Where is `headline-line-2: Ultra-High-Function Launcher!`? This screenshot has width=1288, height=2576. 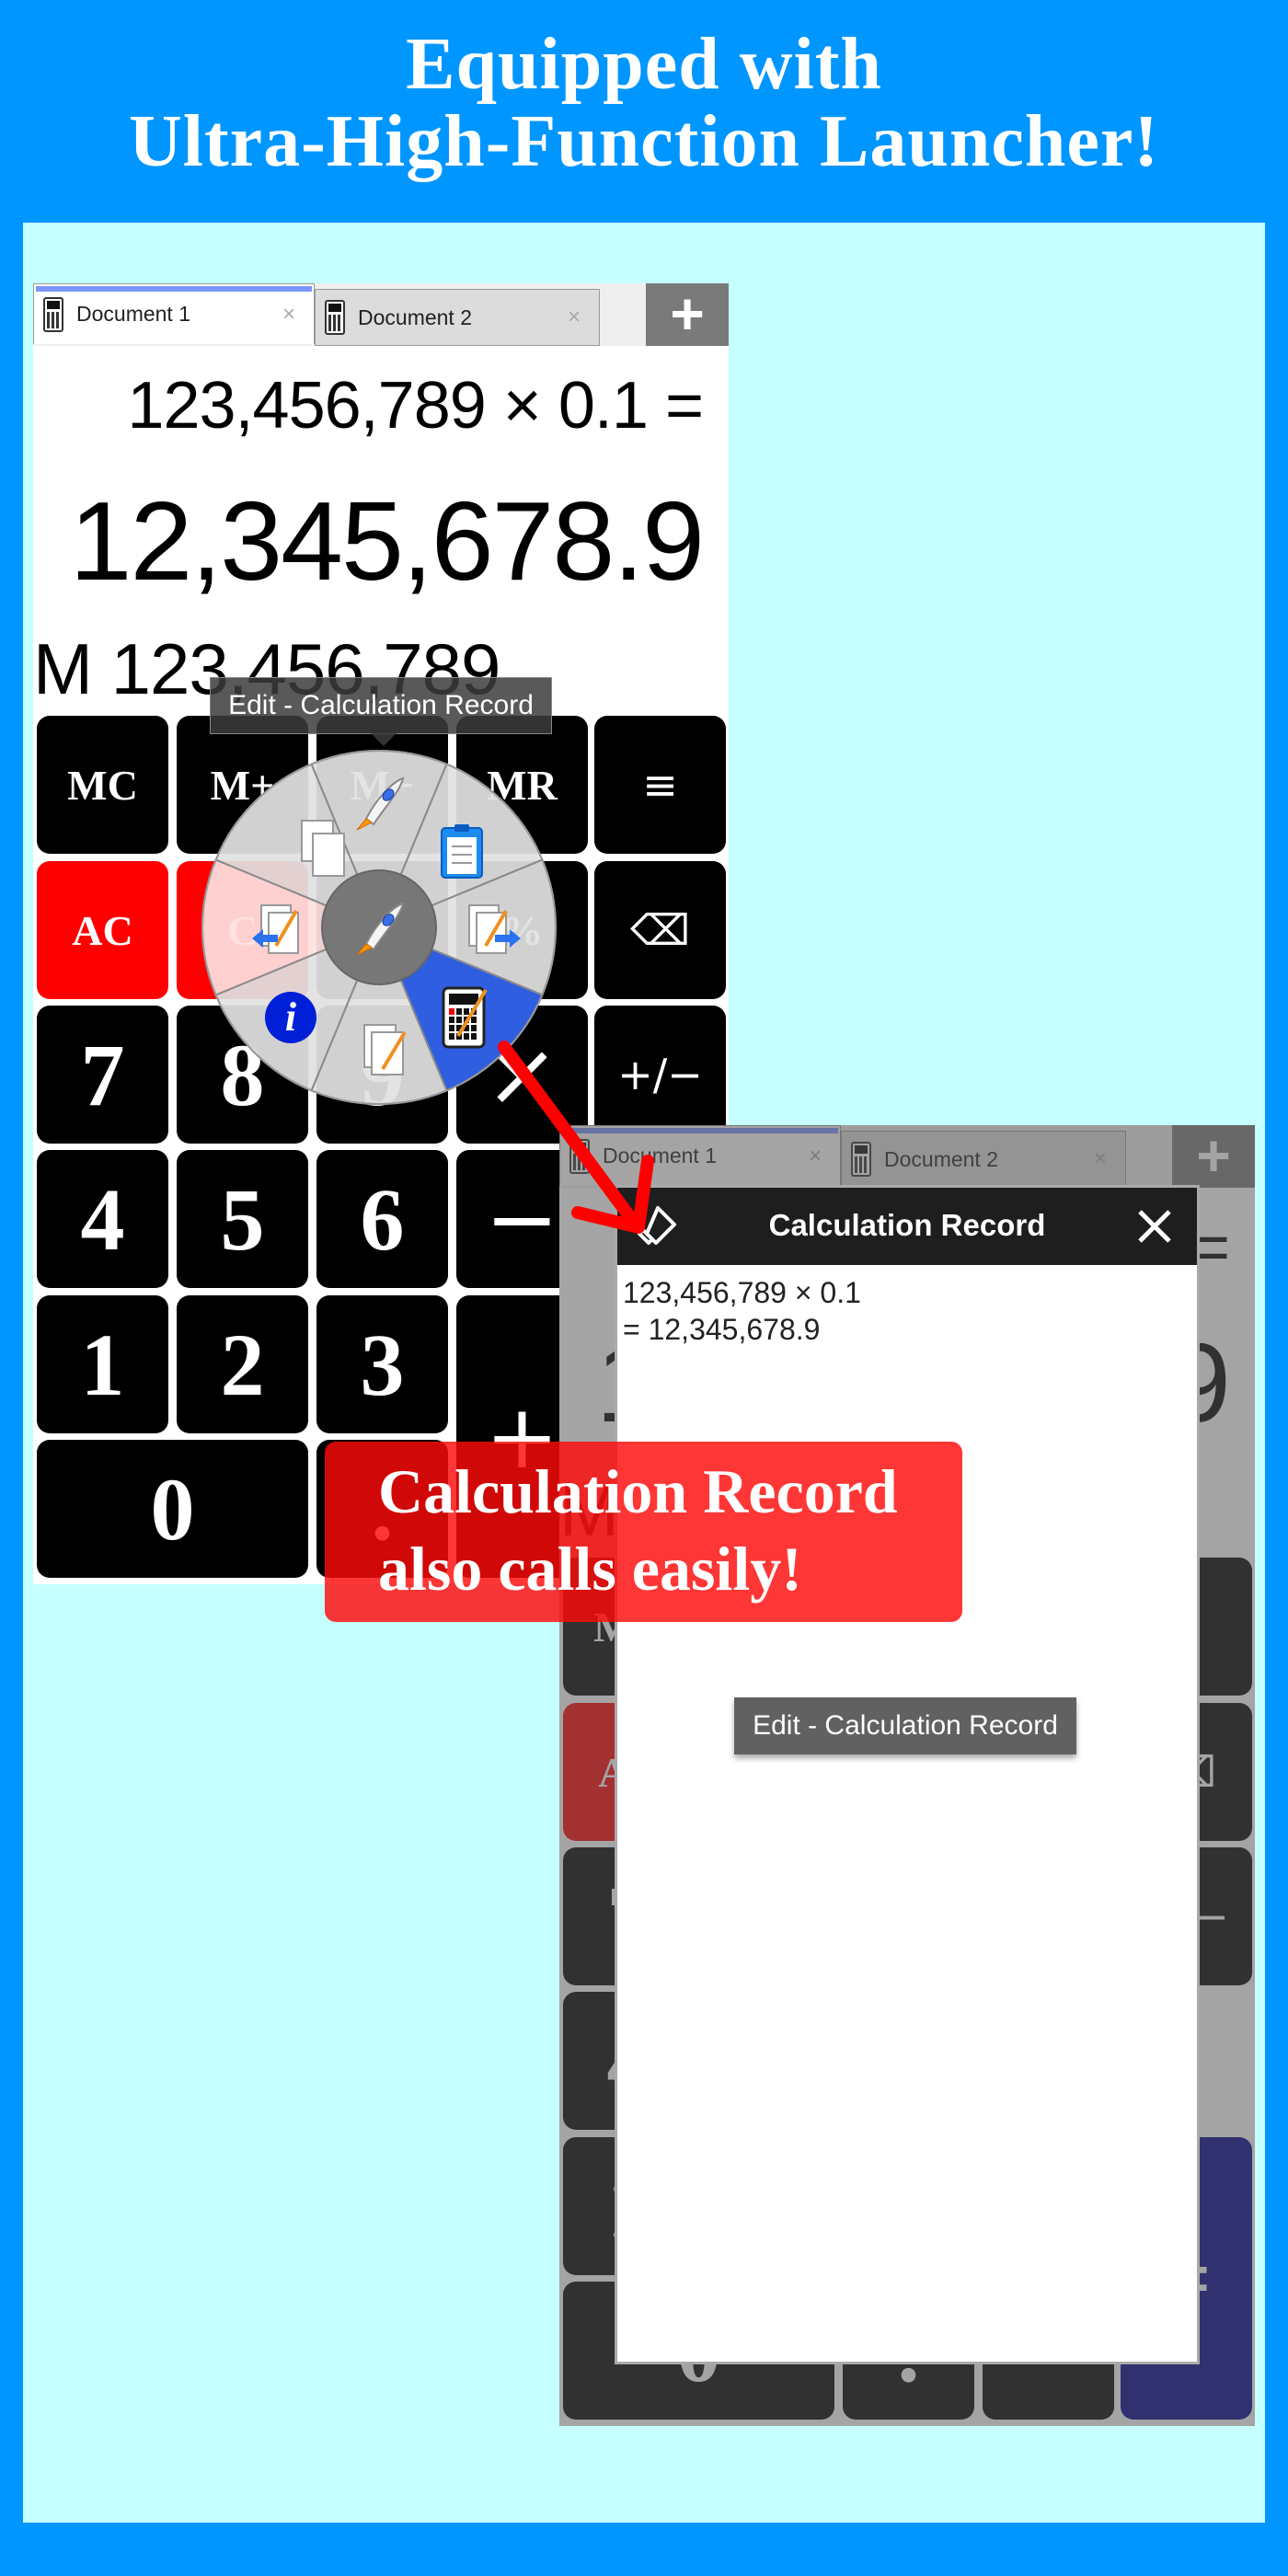
headline-line-2: Ultra-High-Function Launcher! is located at coordinates (644, 141).